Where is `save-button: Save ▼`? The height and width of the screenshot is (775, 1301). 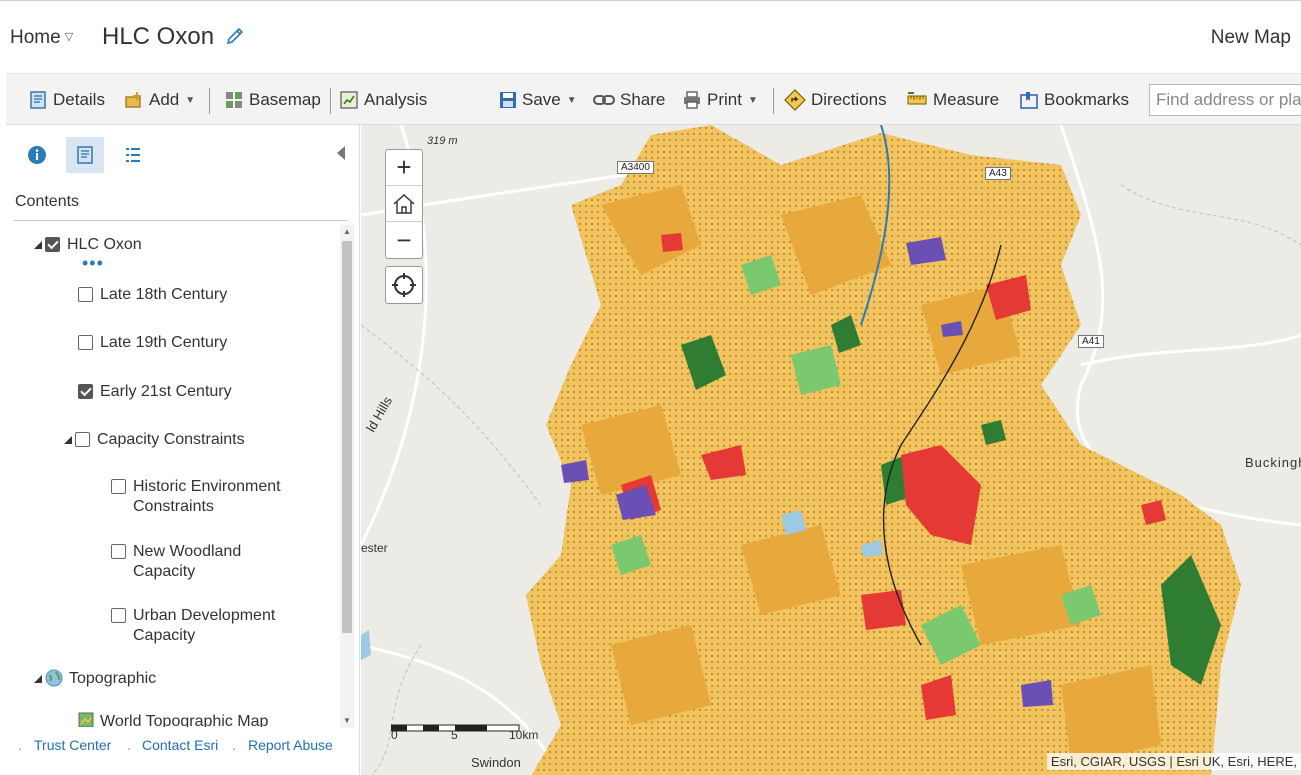
save-button: Save ▼ is located at coordinates (538, 100).